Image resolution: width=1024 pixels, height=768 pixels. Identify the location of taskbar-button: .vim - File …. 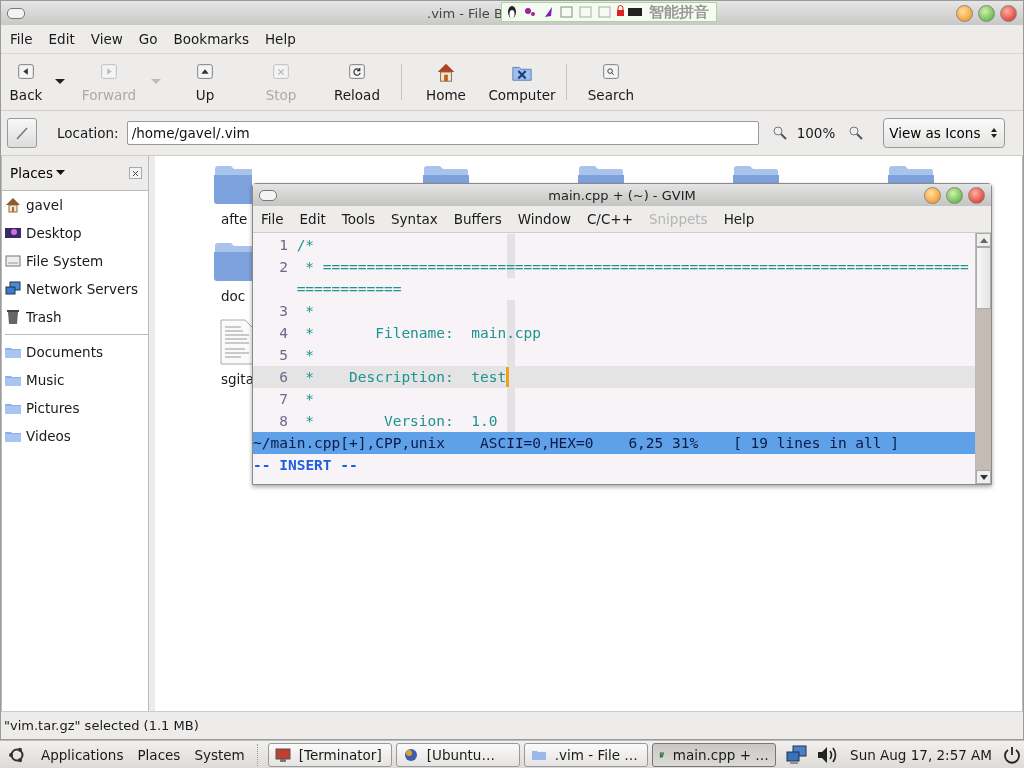
(585, 754).